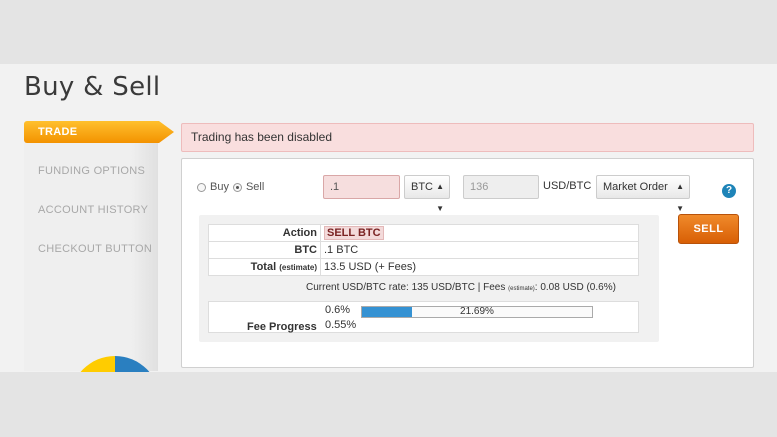  I want to click on select-arrows-icon: ▲ ▼, so click(440, 197).